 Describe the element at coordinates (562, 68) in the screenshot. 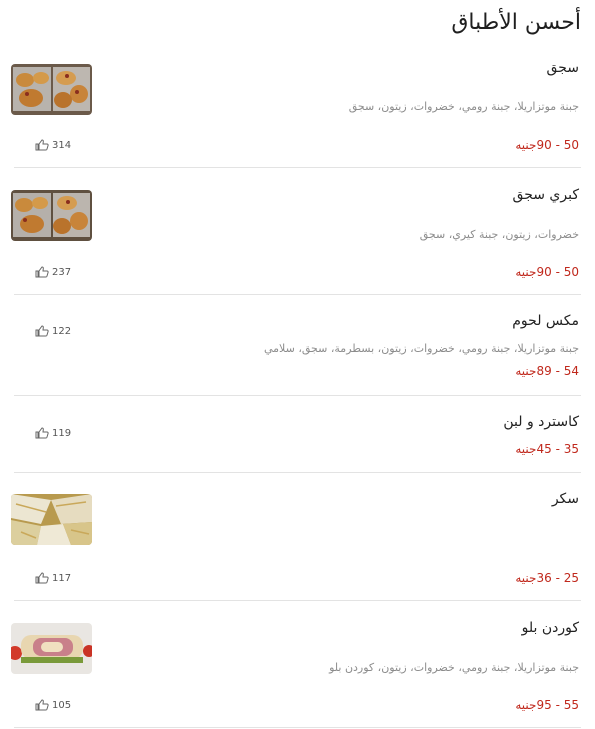

I see `dish-name: سجق` at that location.